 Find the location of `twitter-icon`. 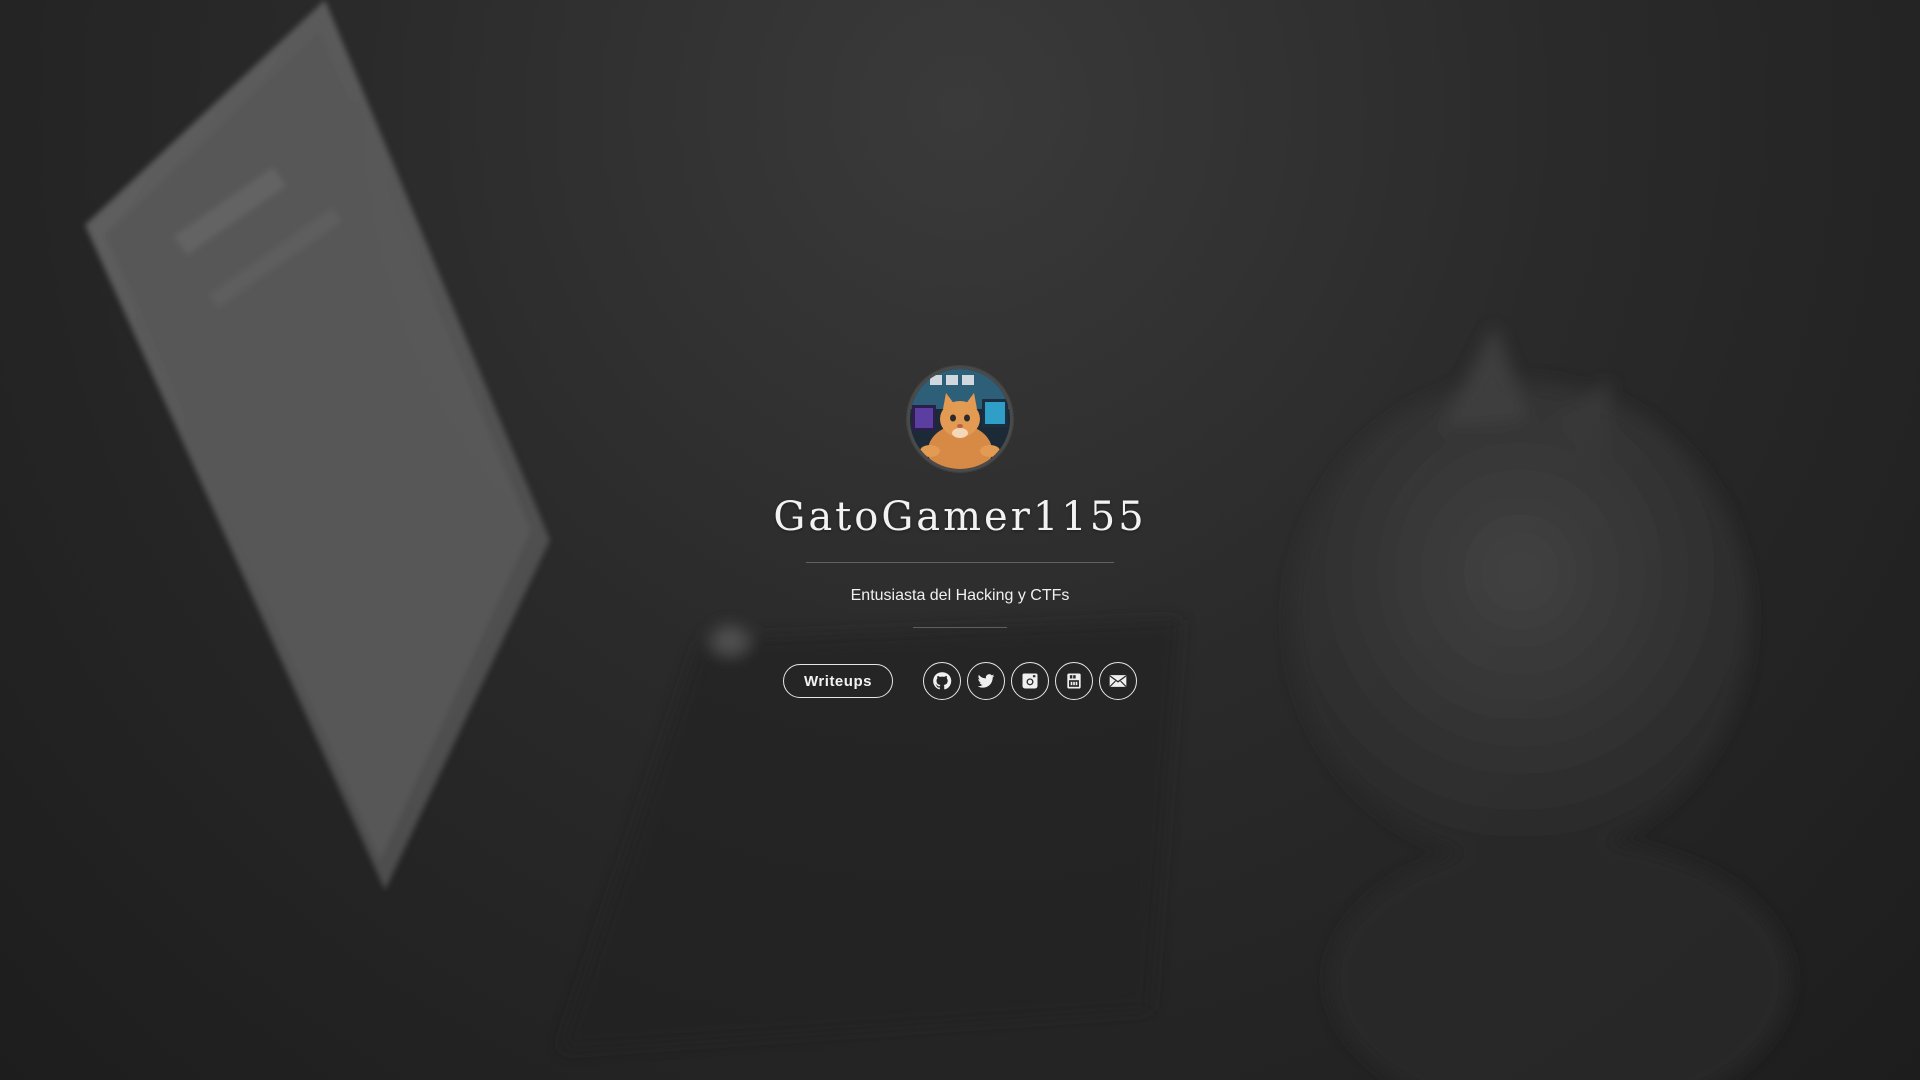

twitter-icon is located at coordinates (986, 681).